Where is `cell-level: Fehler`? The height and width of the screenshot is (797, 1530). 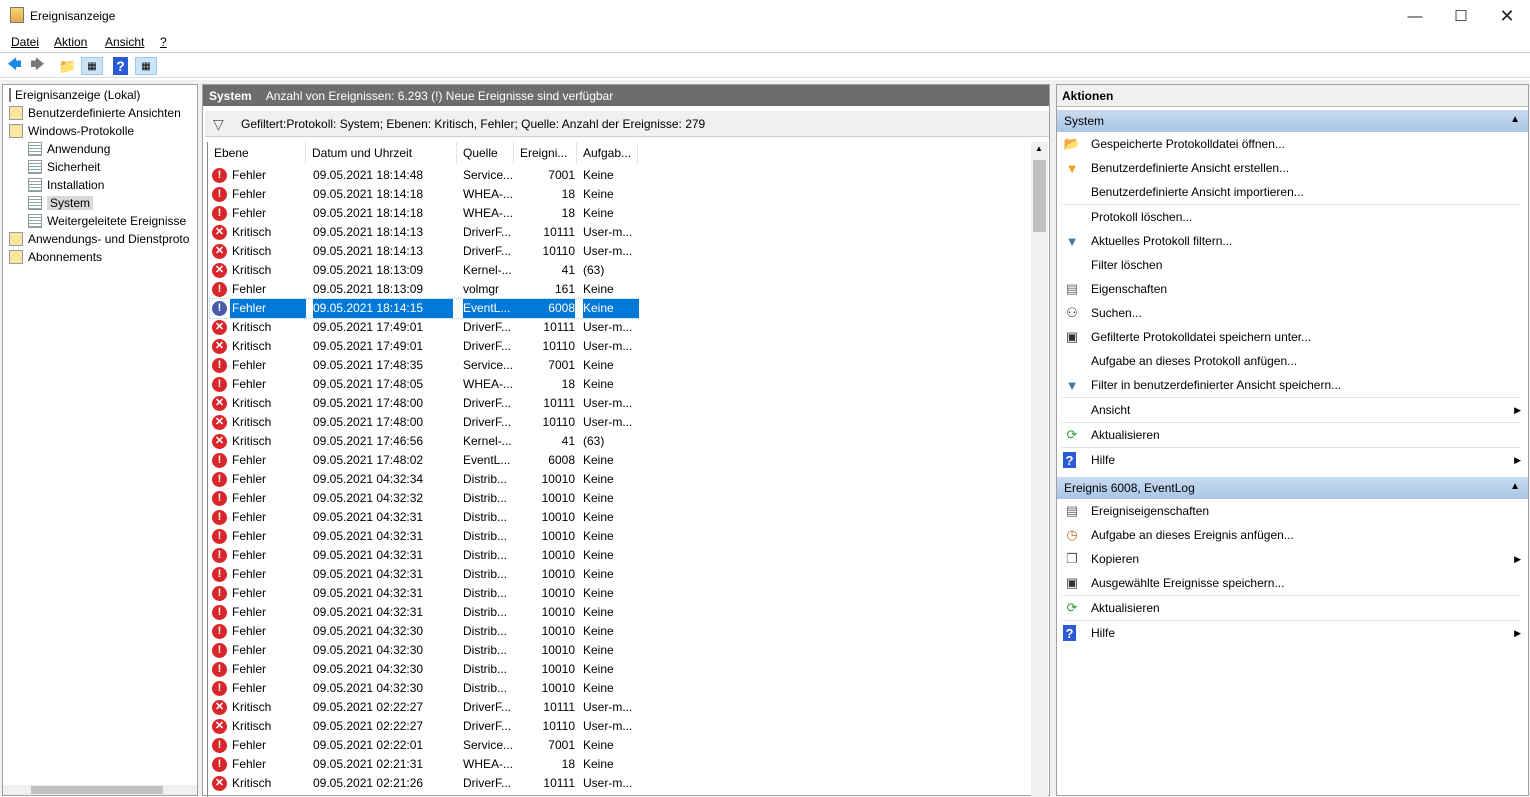
cell-level: Fehler is located at coordinates (249, 213).